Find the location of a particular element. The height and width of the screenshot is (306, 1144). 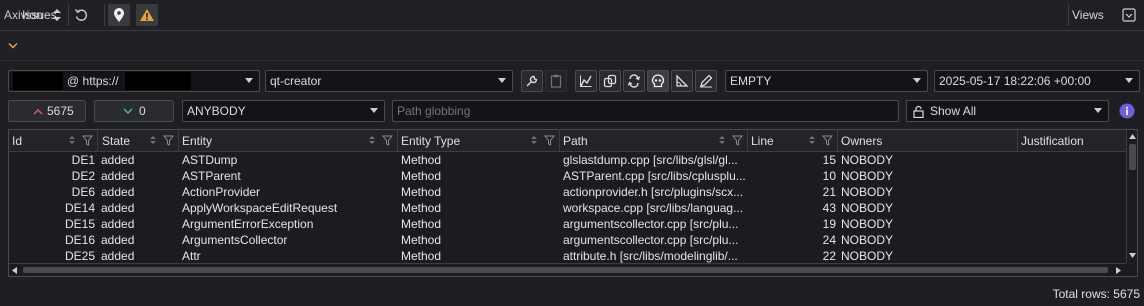

copy-button is located at coordinates (556, 81).